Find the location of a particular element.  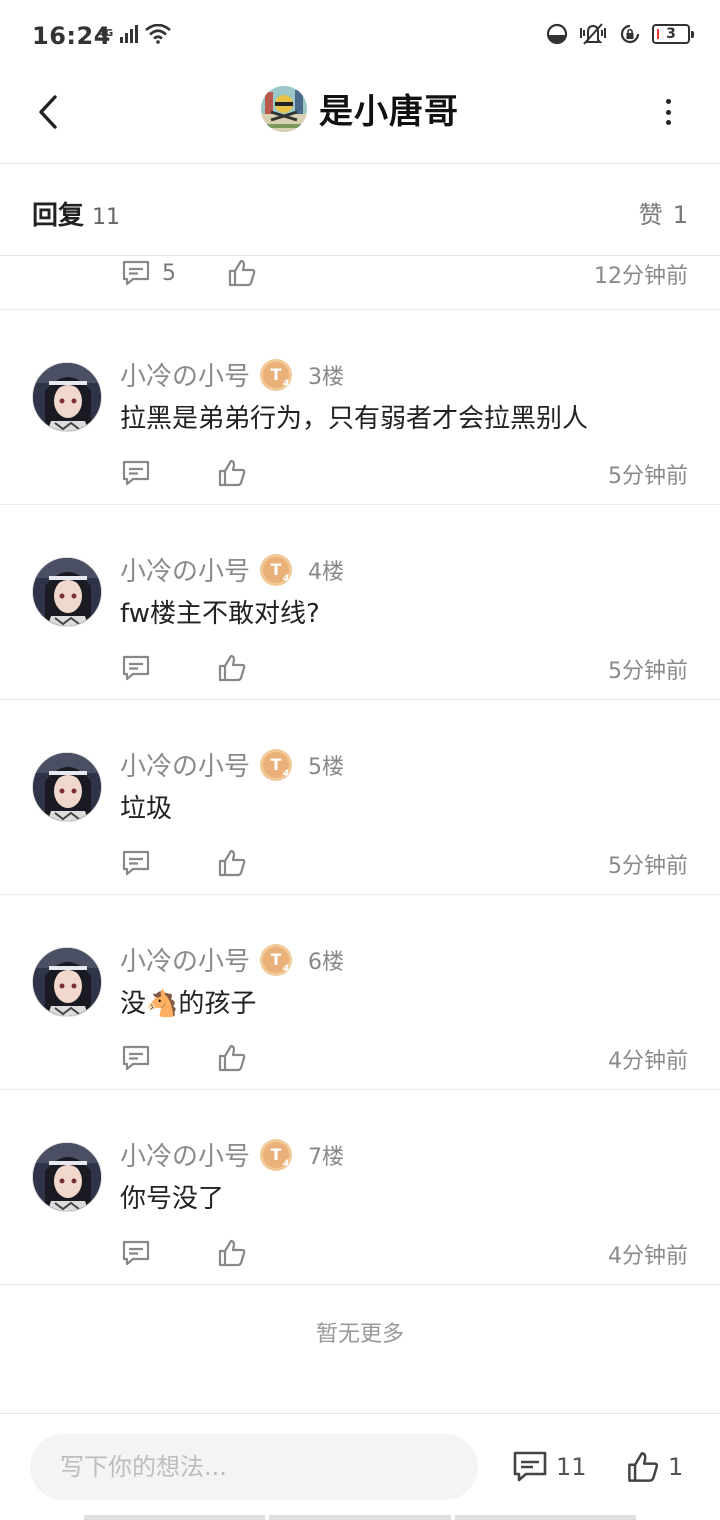

bottom-comment-bar: 11 1 is located at coordinates (360, 1466).